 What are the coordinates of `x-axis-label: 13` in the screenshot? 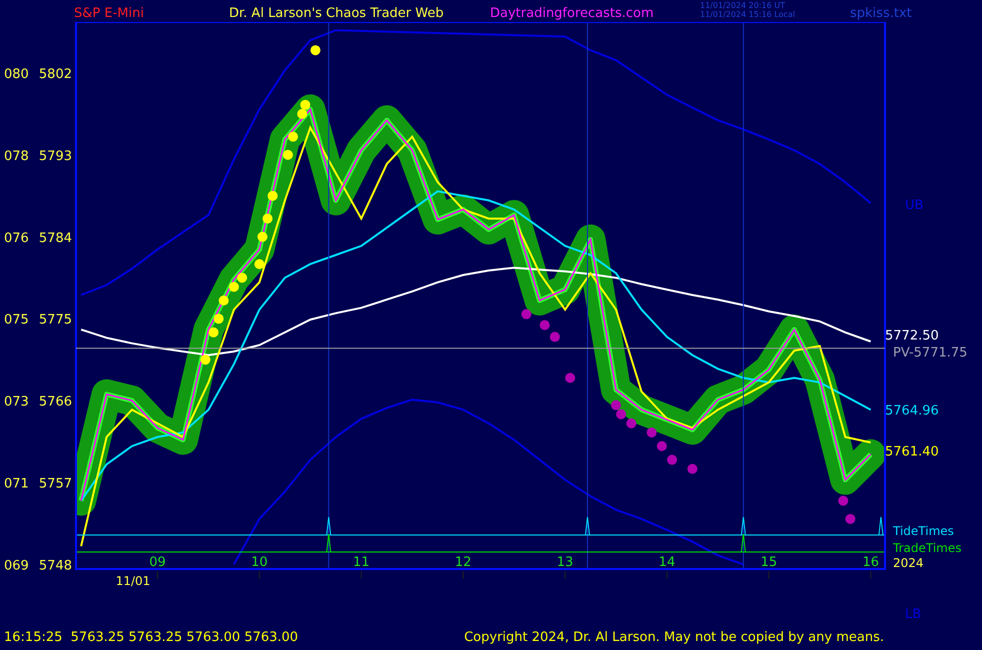 It's located at (565, 562).